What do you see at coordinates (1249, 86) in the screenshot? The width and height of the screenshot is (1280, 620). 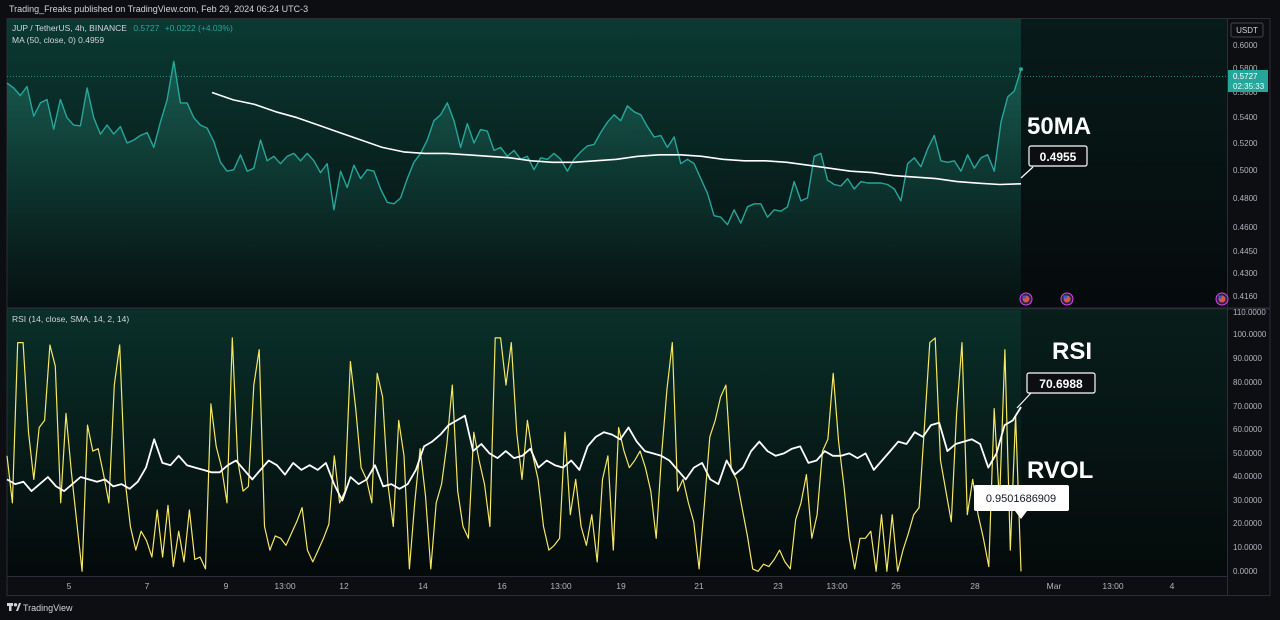 I see `countdown: 02:35:33` at bounding box center [1249, 86].